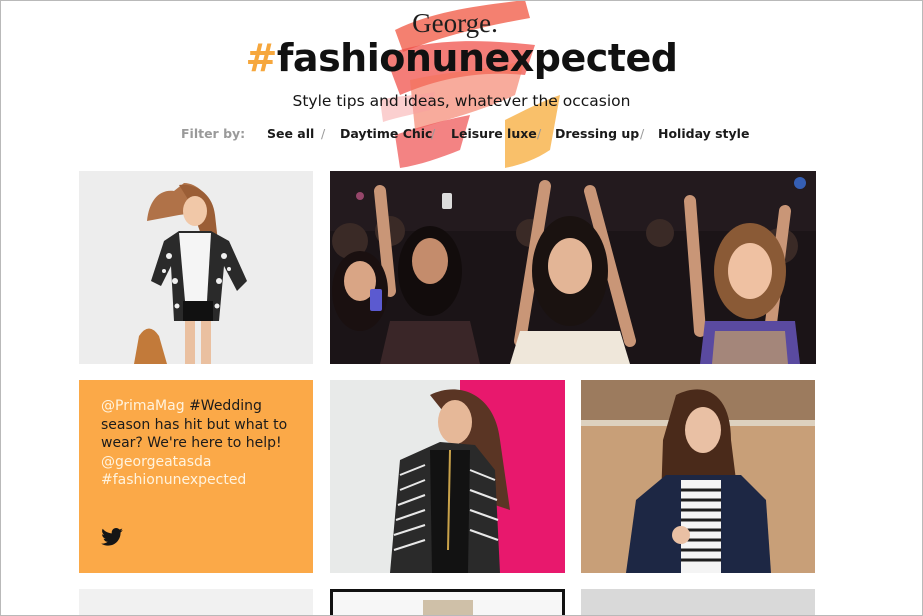 The width and height of the screenshot is (923, 616). Describe the element at coordinates (455, 23) in the screenshot. I see `george-logo: George.` at that location.